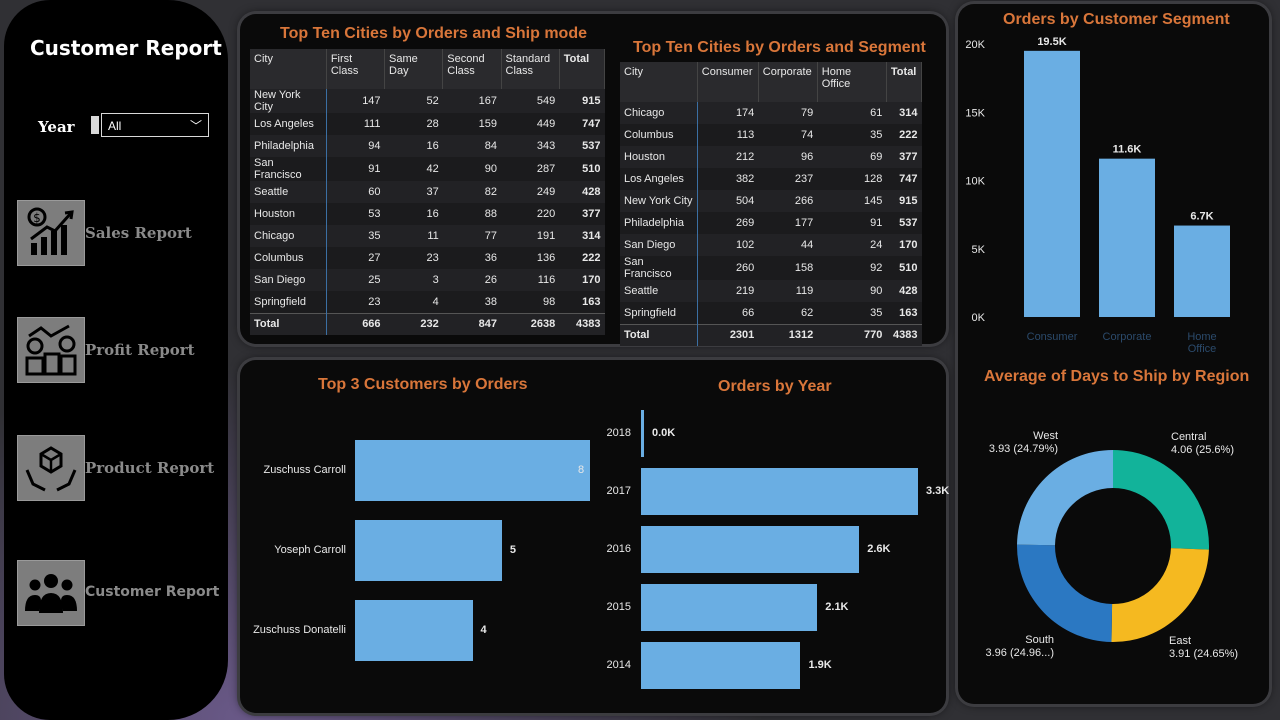  I want to click on table-cell: 191, so click(530, 236).